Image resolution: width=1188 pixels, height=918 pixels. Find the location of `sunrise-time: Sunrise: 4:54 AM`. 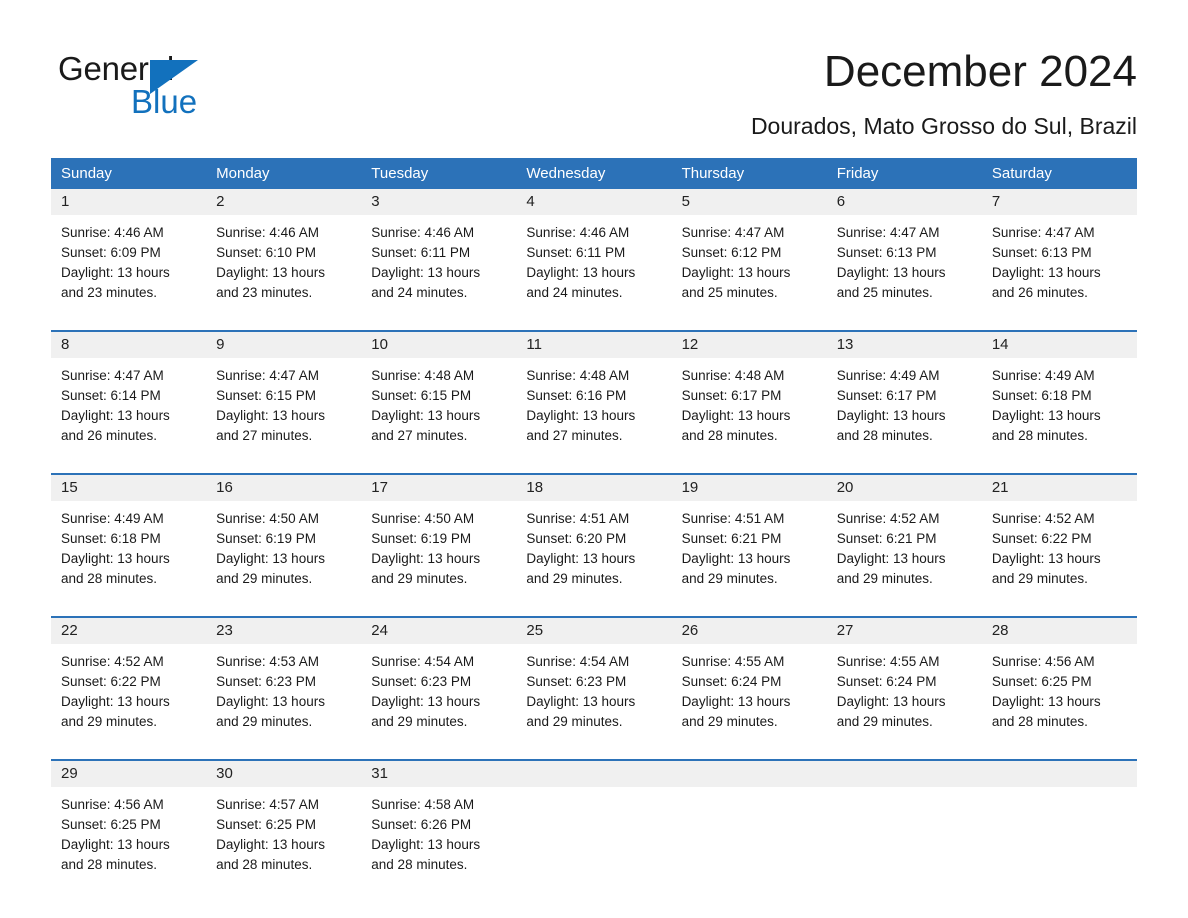

sunrise-time: Sunrise: 4:54 AM is located at coordinates (578, 661).